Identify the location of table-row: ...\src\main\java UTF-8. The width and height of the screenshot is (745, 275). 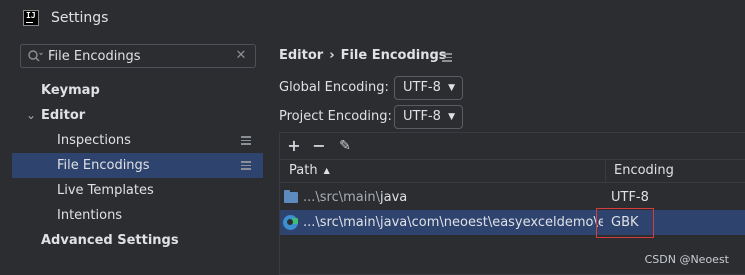
(512, 197).